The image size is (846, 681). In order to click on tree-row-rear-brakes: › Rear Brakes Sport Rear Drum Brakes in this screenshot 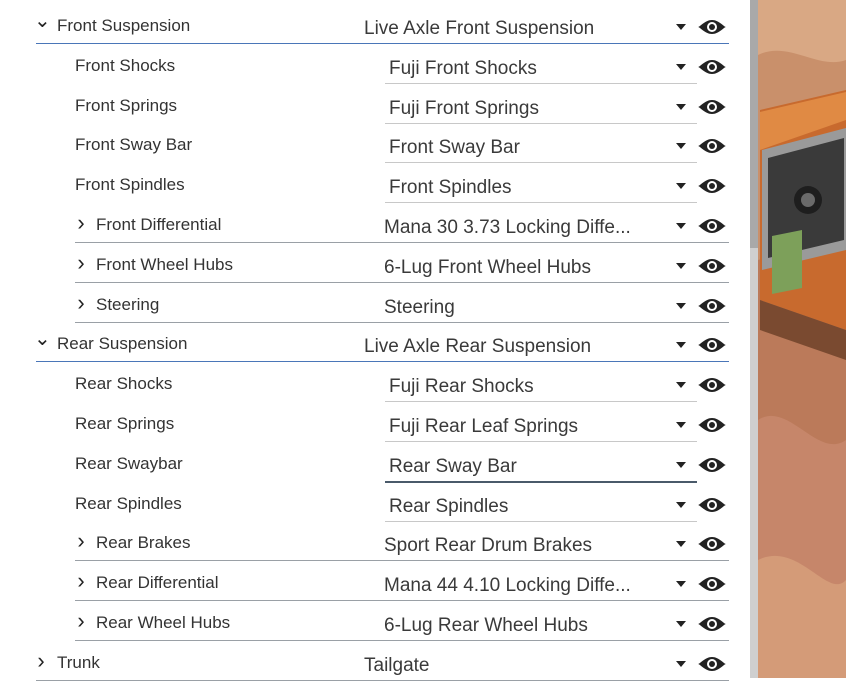, I will do `click(375, 541)`.